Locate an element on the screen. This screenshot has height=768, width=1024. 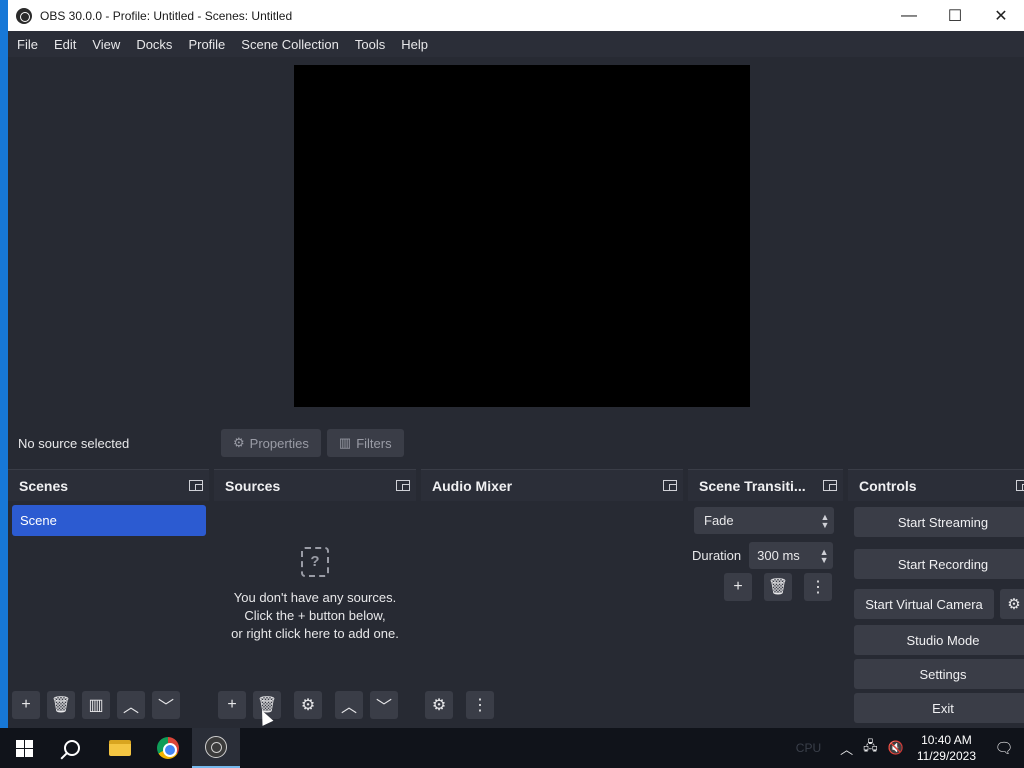
windows-logo-icon is located at coordinates (24, 748).